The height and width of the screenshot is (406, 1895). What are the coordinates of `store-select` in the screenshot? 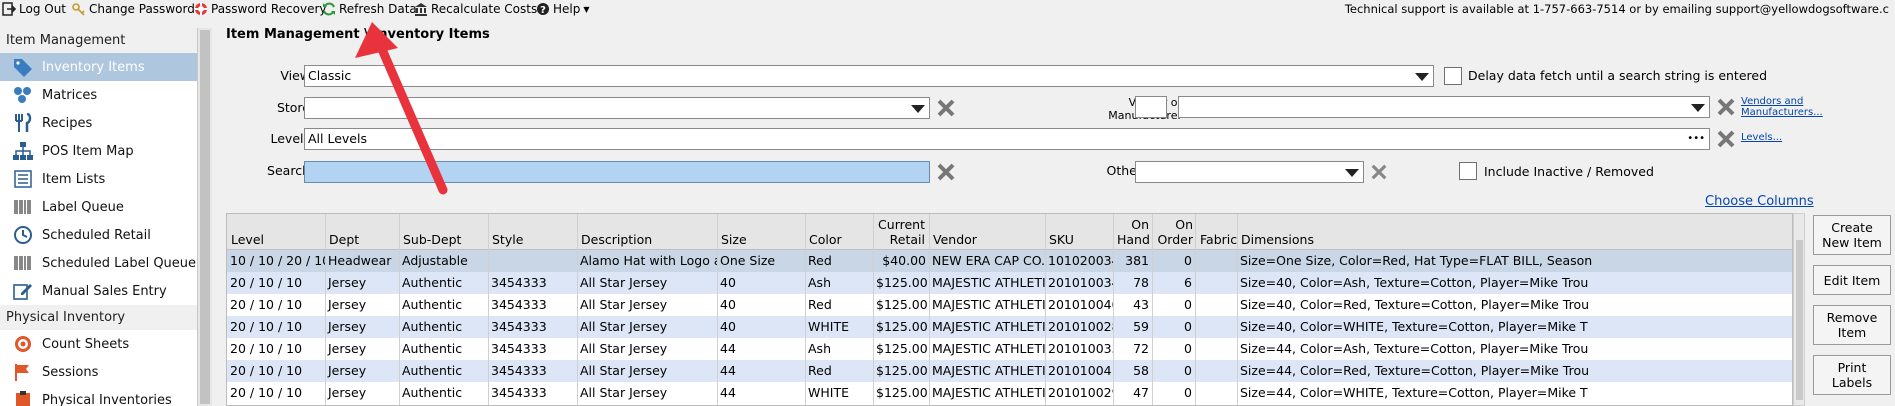 It's located at (617, 108).